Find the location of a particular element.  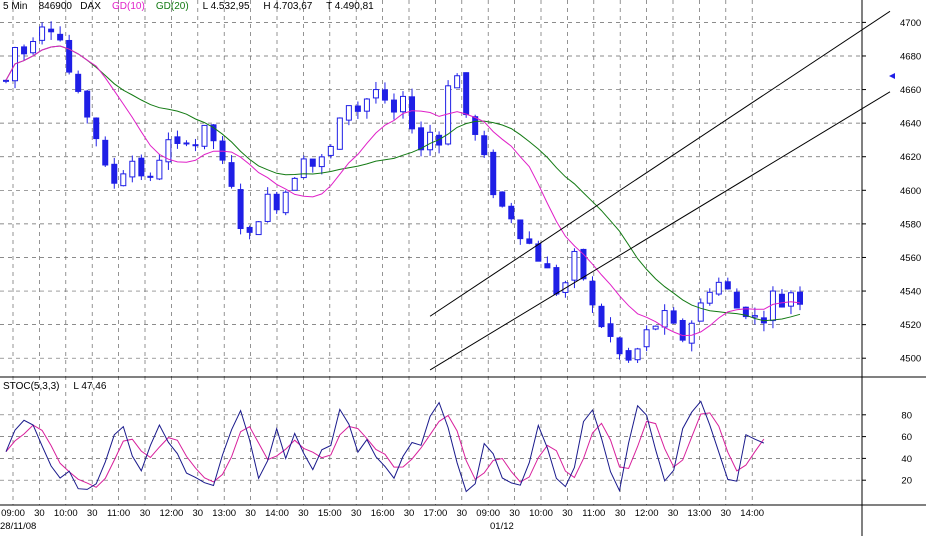

y-tick-label: 4660 is located at coordinates (910, 90).